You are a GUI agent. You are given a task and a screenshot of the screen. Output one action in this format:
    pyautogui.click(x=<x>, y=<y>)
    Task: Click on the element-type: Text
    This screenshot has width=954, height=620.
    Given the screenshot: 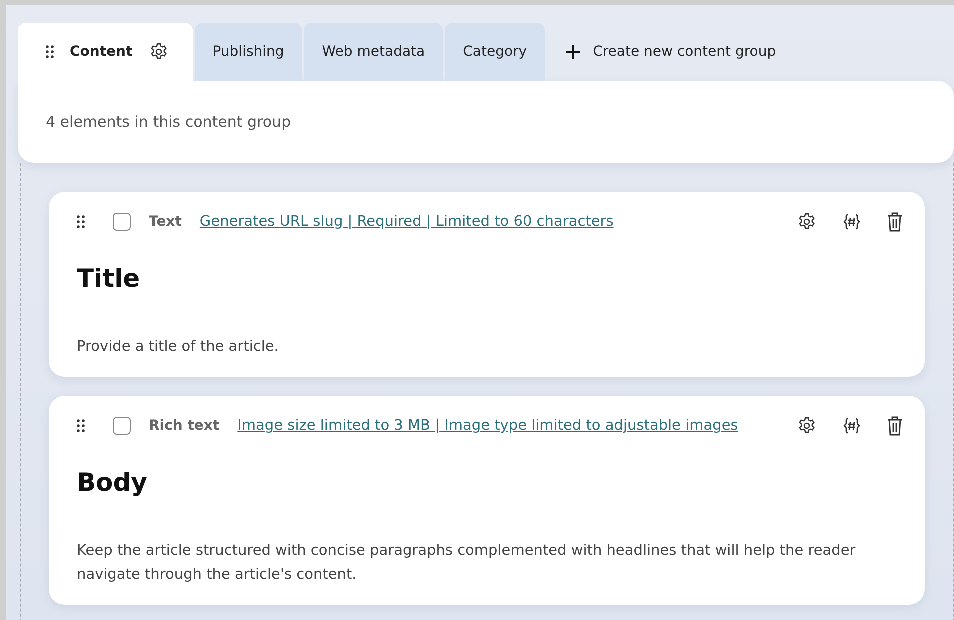 What is the action you would take?
    pyautogui.click(x=165, y=222)
    